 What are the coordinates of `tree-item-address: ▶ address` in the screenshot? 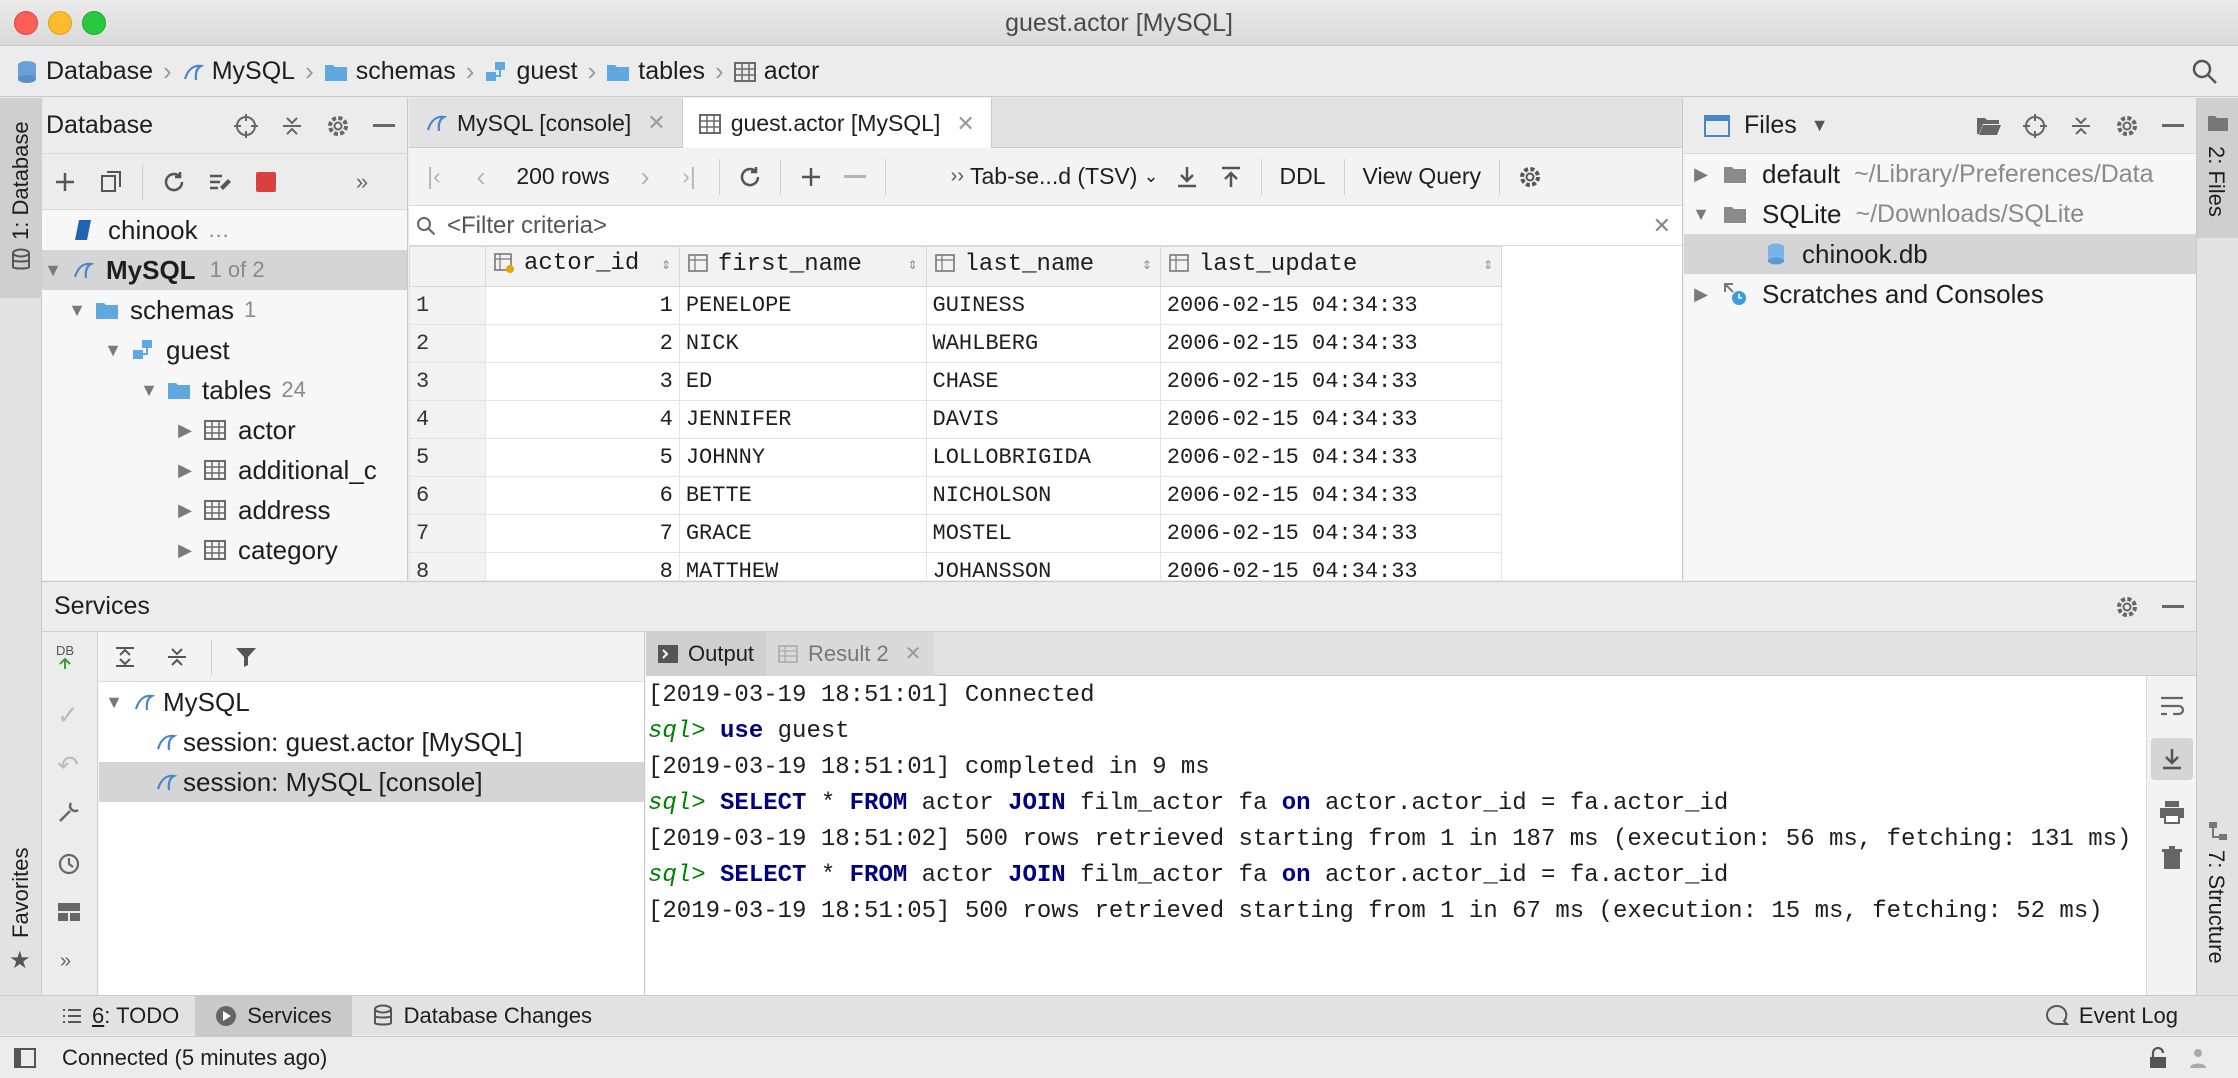 It's located at (224, 510).